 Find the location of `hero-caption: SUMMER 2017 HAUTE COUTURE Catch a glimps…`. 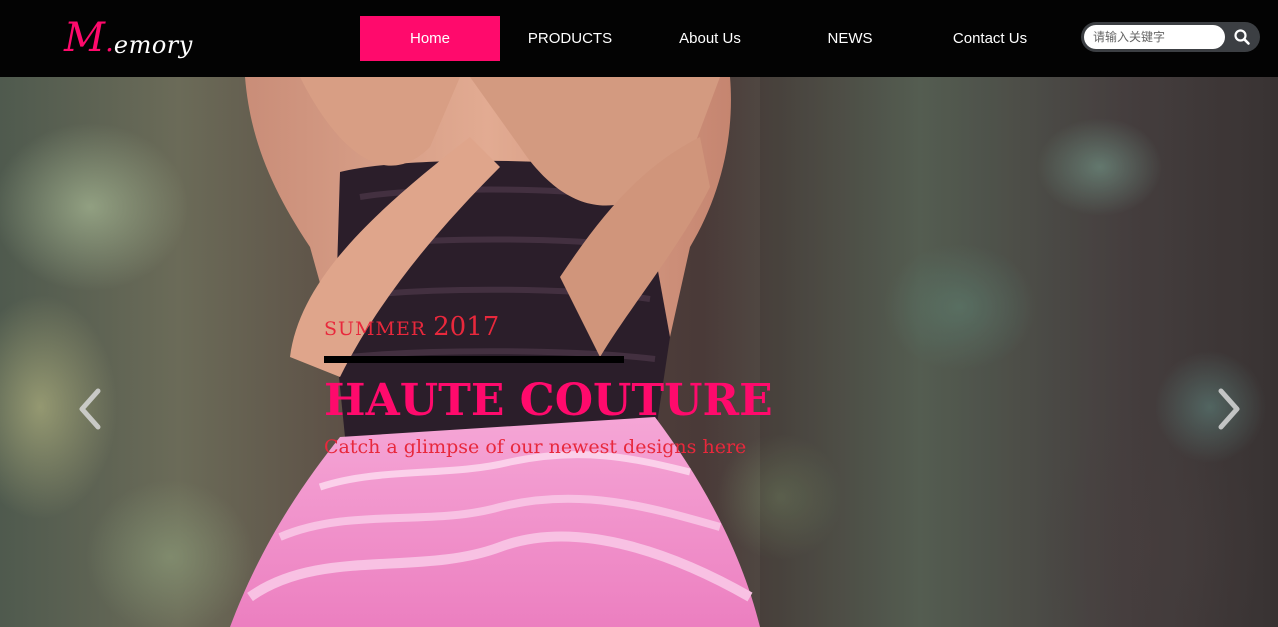

hero-caption: SUMMER 2017 HAUTE COUTURE Catch a glimps… is located at coordinates (584, 386).